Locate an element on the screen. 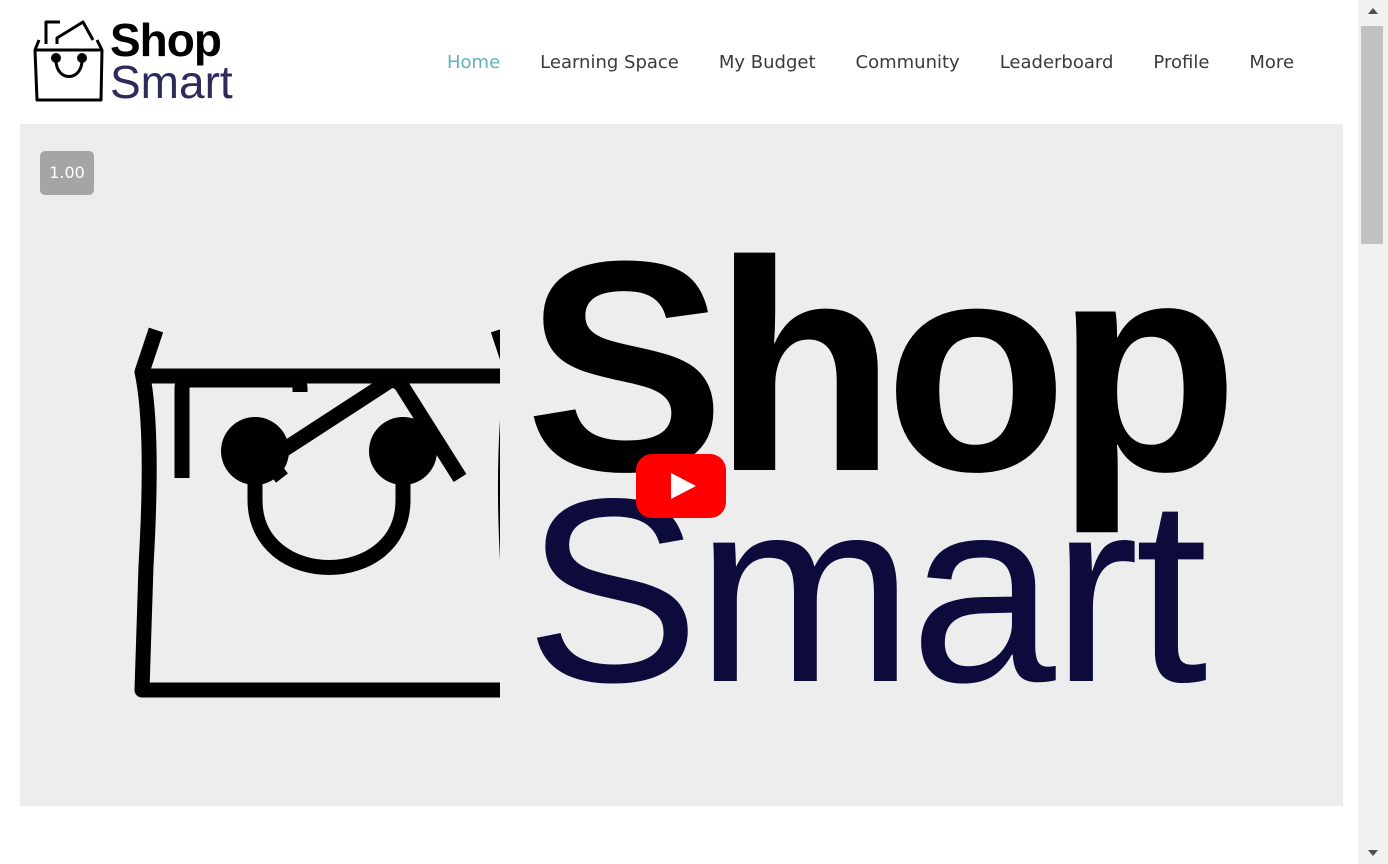 The height and width of the screenshot is (864, 1388). youtube-play-button is located at coordinates (681, 486).